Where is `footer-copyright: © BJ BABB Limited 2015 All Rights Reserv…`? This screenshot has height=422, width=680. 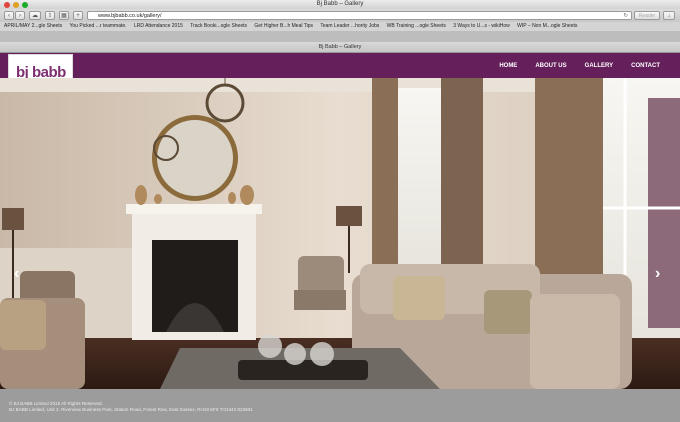
footer-copyright: © BJ BABB Limited 2015 All Rights Reserv… is located at coordinates (56, 403).